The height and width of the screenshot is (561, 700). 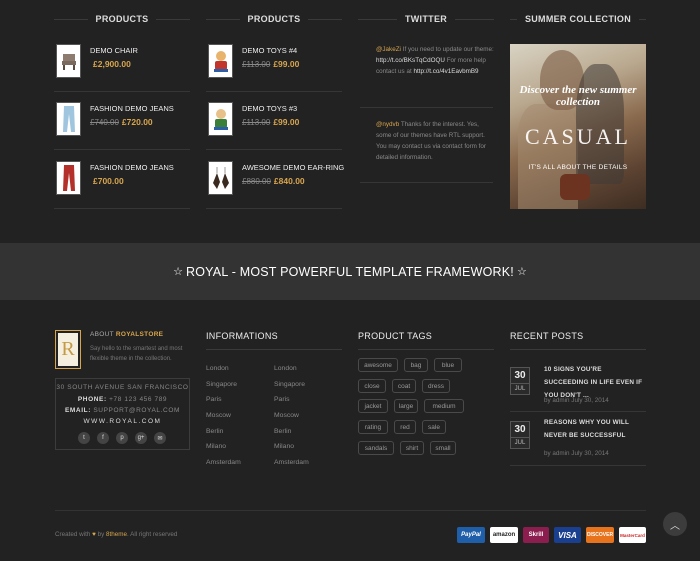 I want to click on facebook-icon: f, so click(x=103, y=438).